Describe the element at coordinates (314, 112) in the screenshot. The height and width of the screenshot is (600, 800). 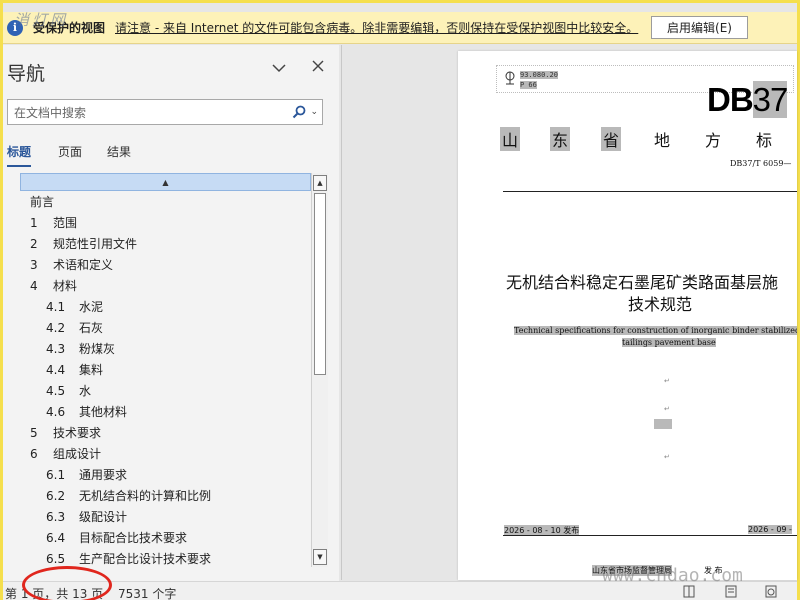
I see `search-options-icon: ⌄` at that location.